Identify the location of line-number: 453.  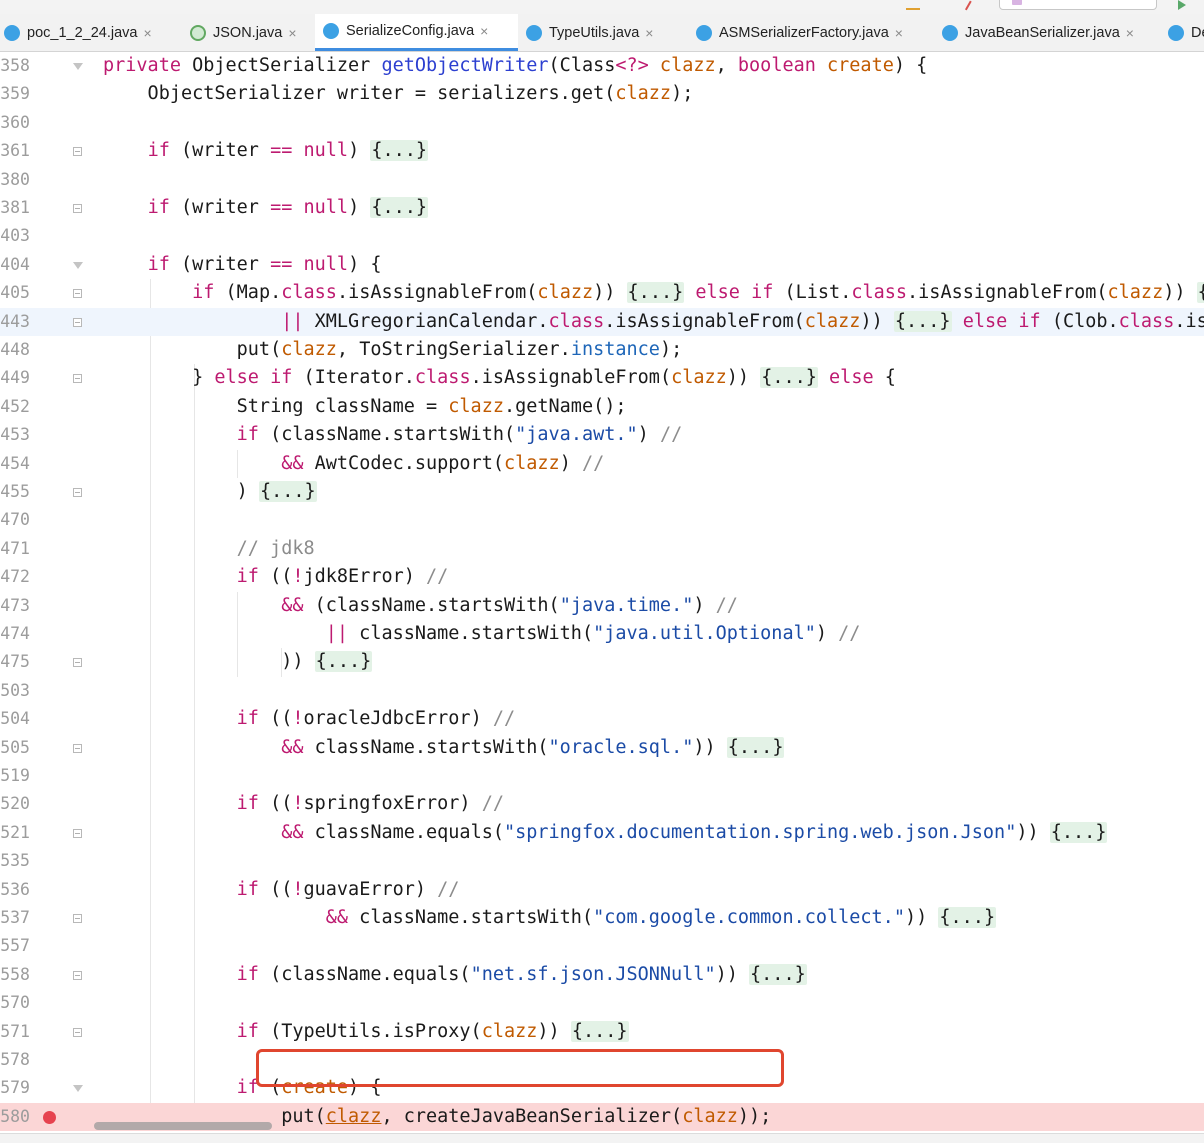
(15, 435).